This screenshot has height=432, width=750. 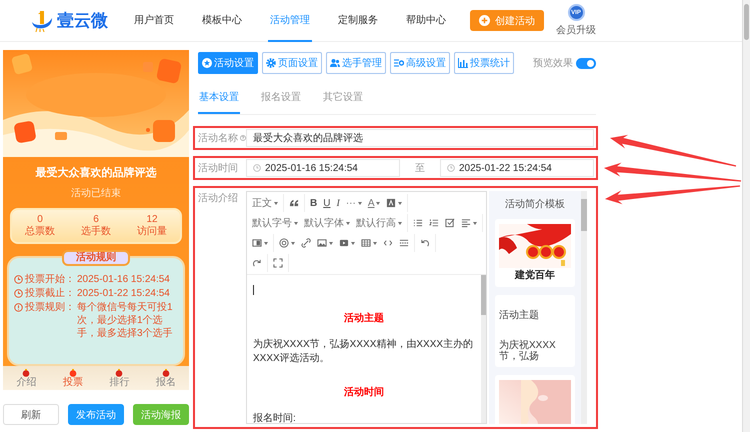 What do you see at coordinates (450, 223) in the screenshot?
I see `checkbox-icon` at bounding box center [450, 223].